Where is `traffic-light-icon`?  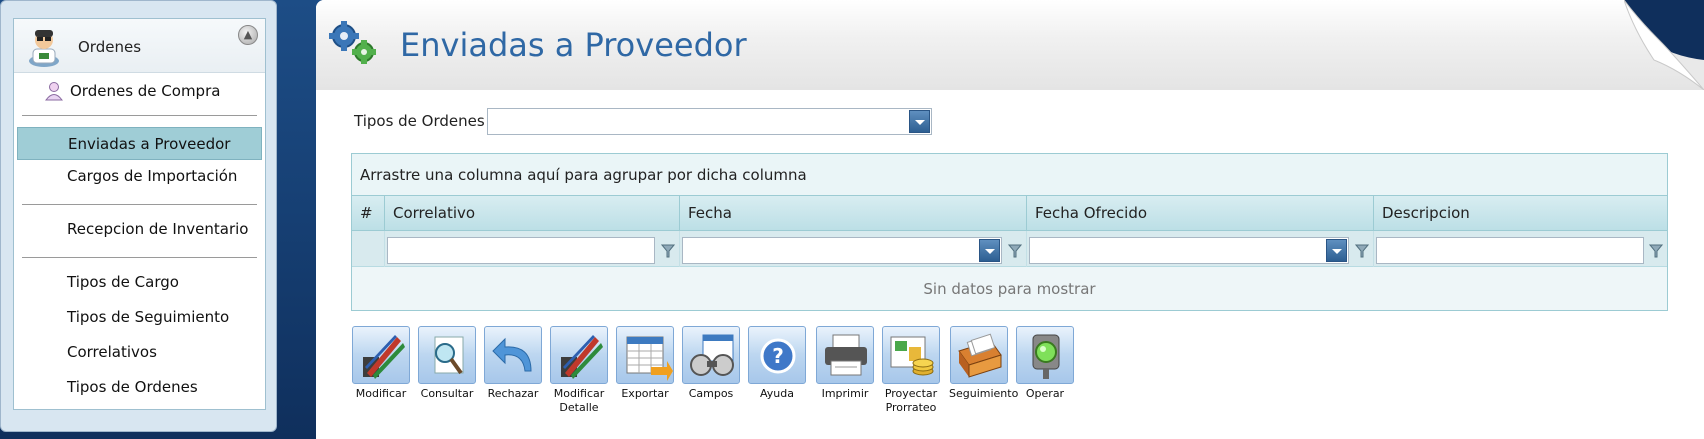
traffic-light-icon is located at coordinates (1045, 355).